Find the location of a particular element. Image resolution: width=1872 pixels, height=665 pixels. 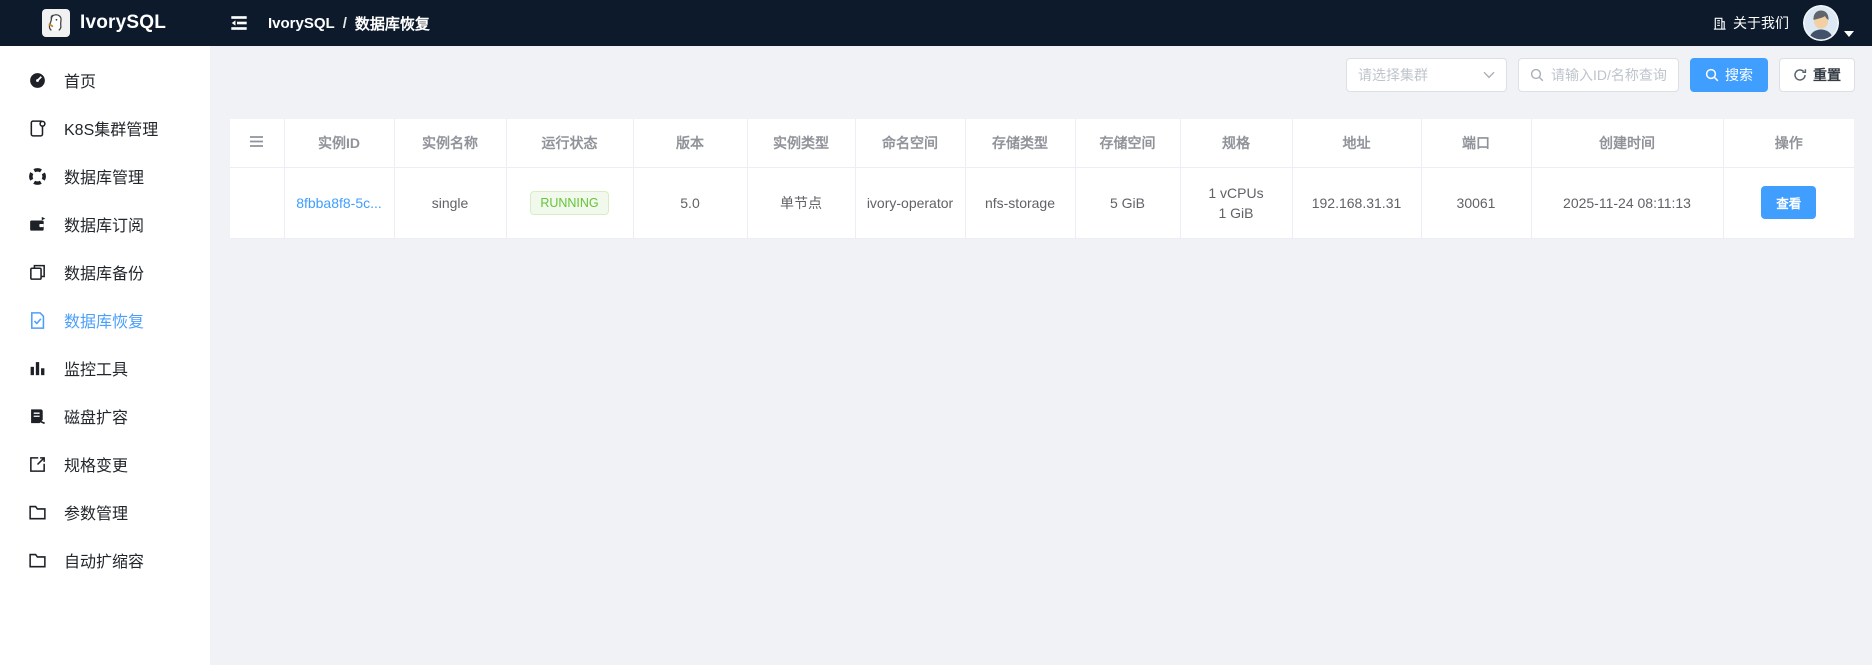

col-created-at: 创建时间 is located at coordinates (1627, 143).